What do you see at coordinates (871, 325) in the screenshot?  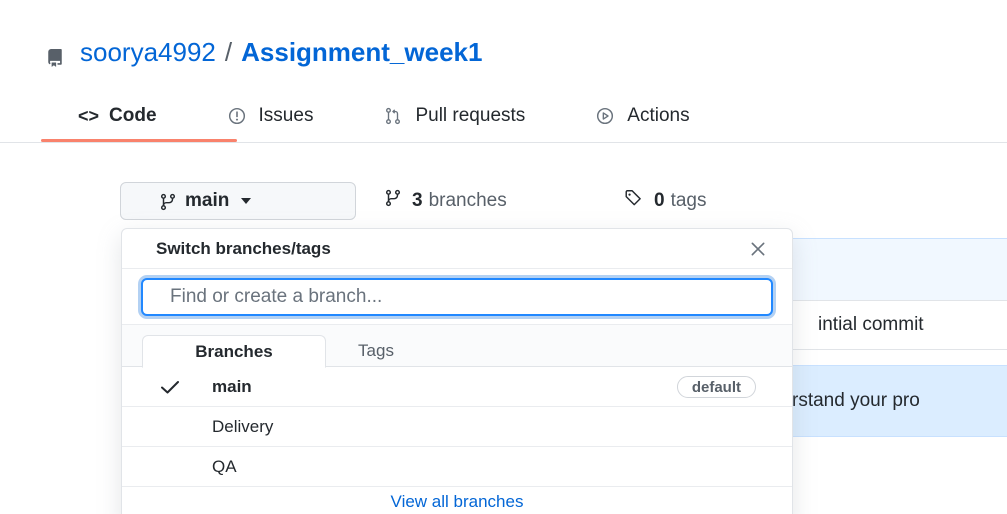 I see `commit-message: intial commit` at bounding box center [871, 325].